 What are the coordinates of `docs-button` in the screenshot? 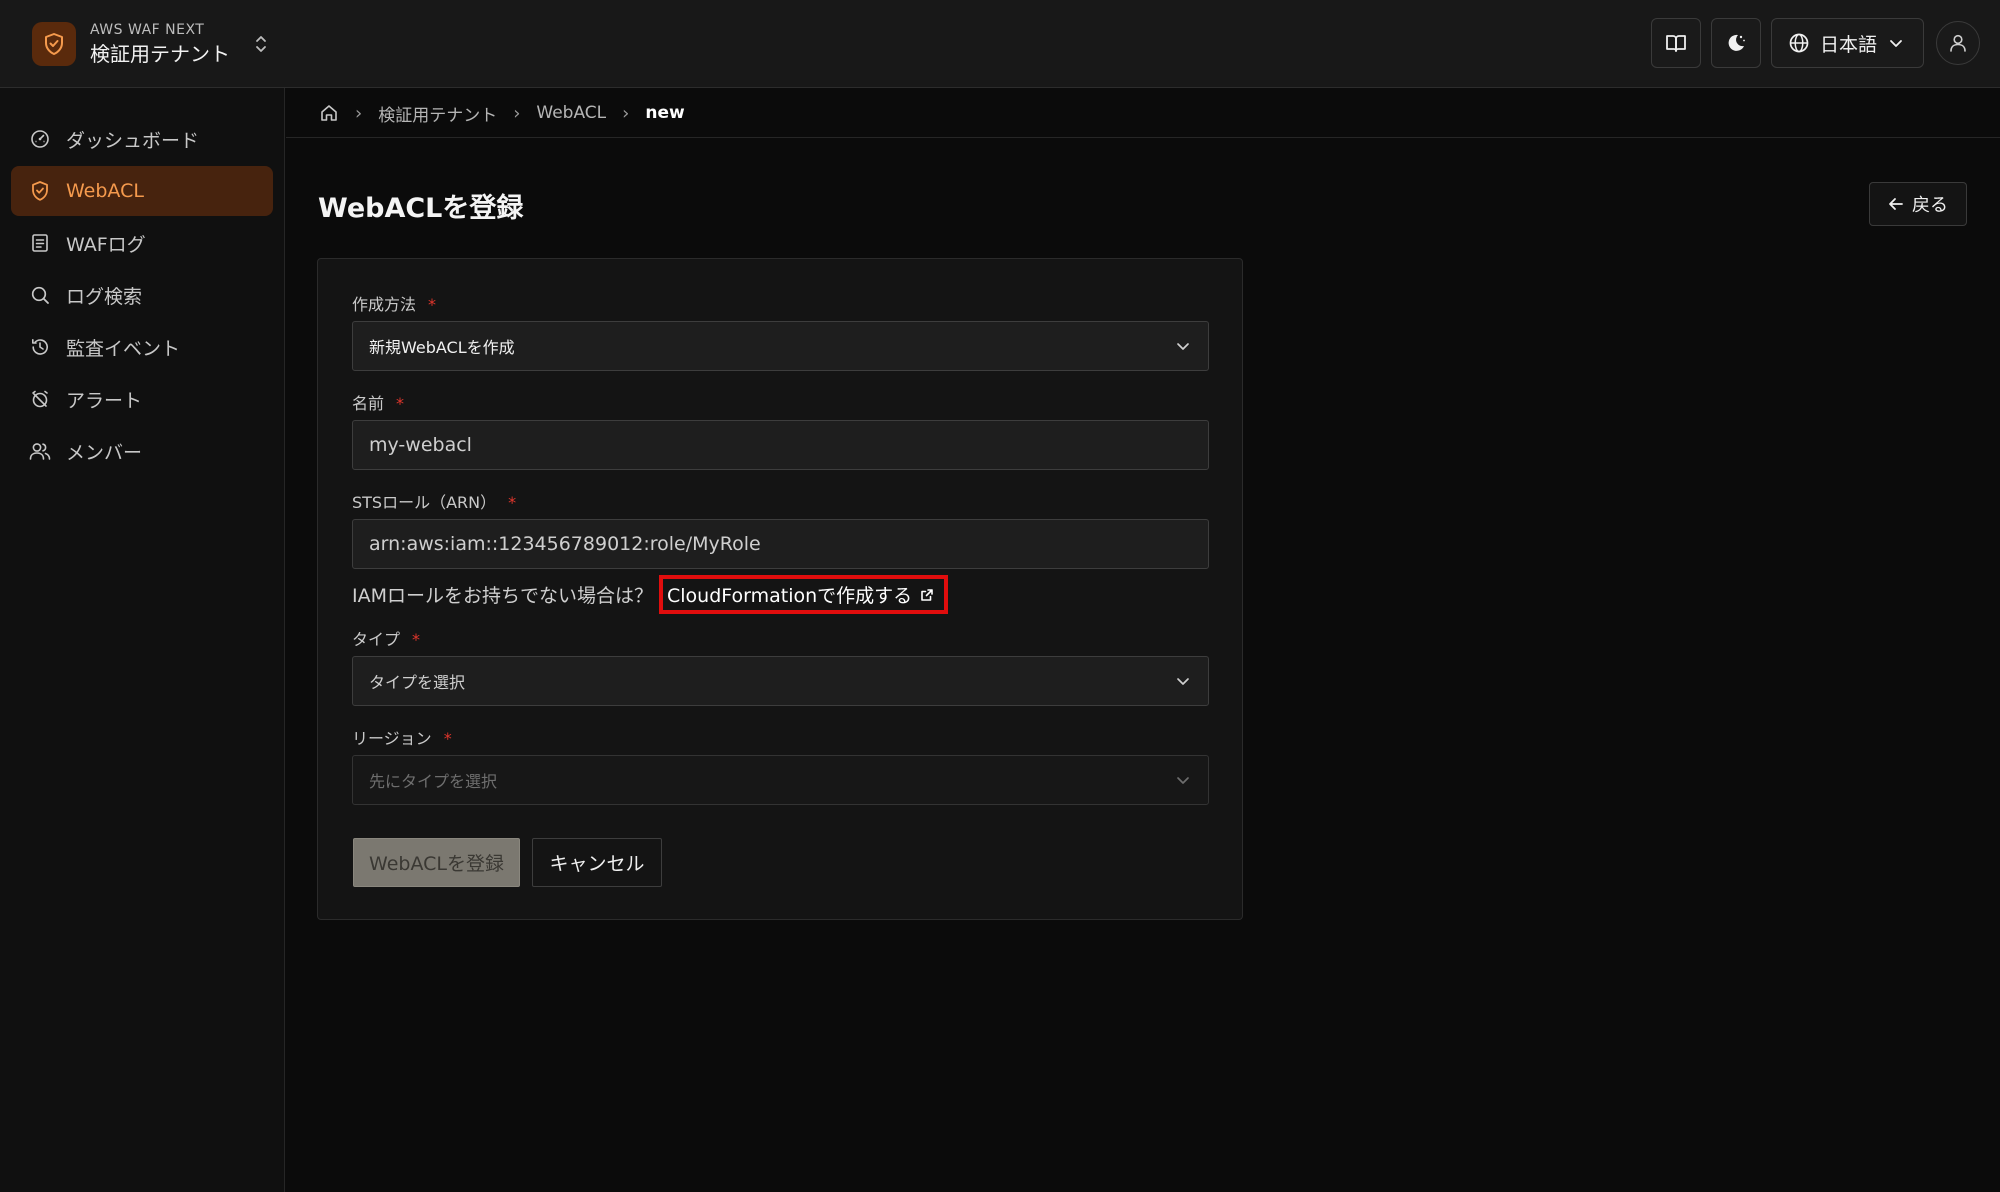 It's located at (1675, 43).